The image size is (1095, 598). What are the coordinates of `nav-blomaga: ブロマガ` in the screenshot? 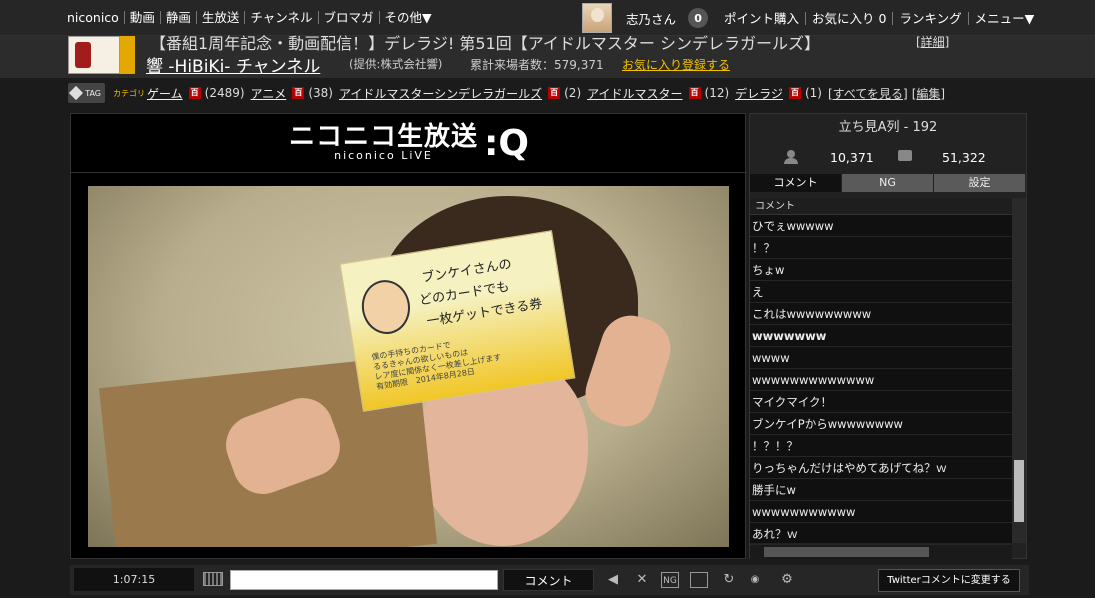 It's located at (349, 17).